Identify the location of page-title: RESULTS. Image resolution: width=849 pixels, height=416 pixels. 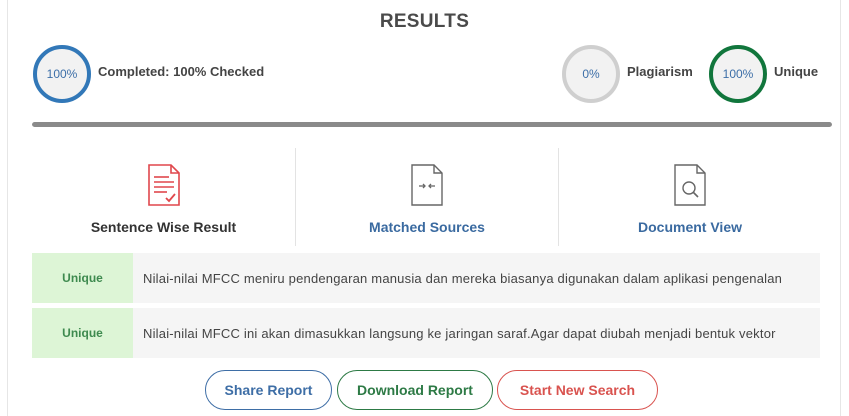
(424, 21).